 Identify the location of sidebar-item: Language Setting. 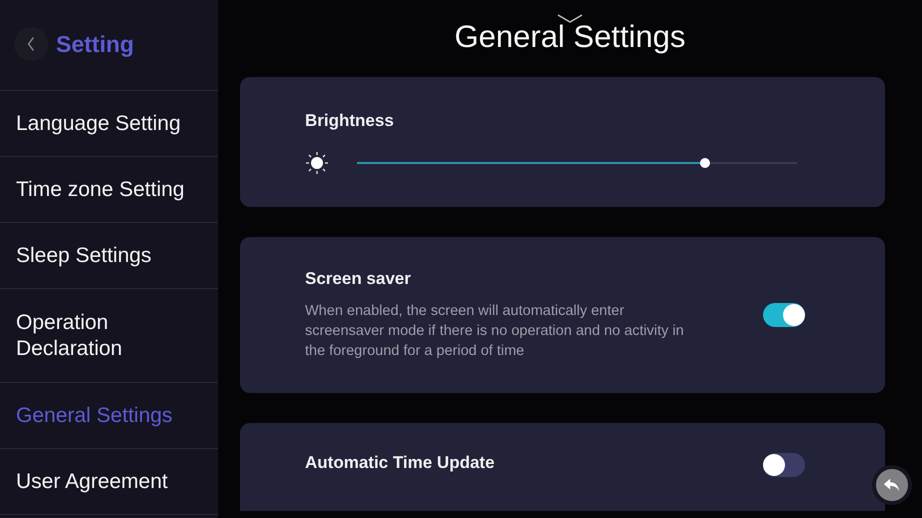
(109, 124).